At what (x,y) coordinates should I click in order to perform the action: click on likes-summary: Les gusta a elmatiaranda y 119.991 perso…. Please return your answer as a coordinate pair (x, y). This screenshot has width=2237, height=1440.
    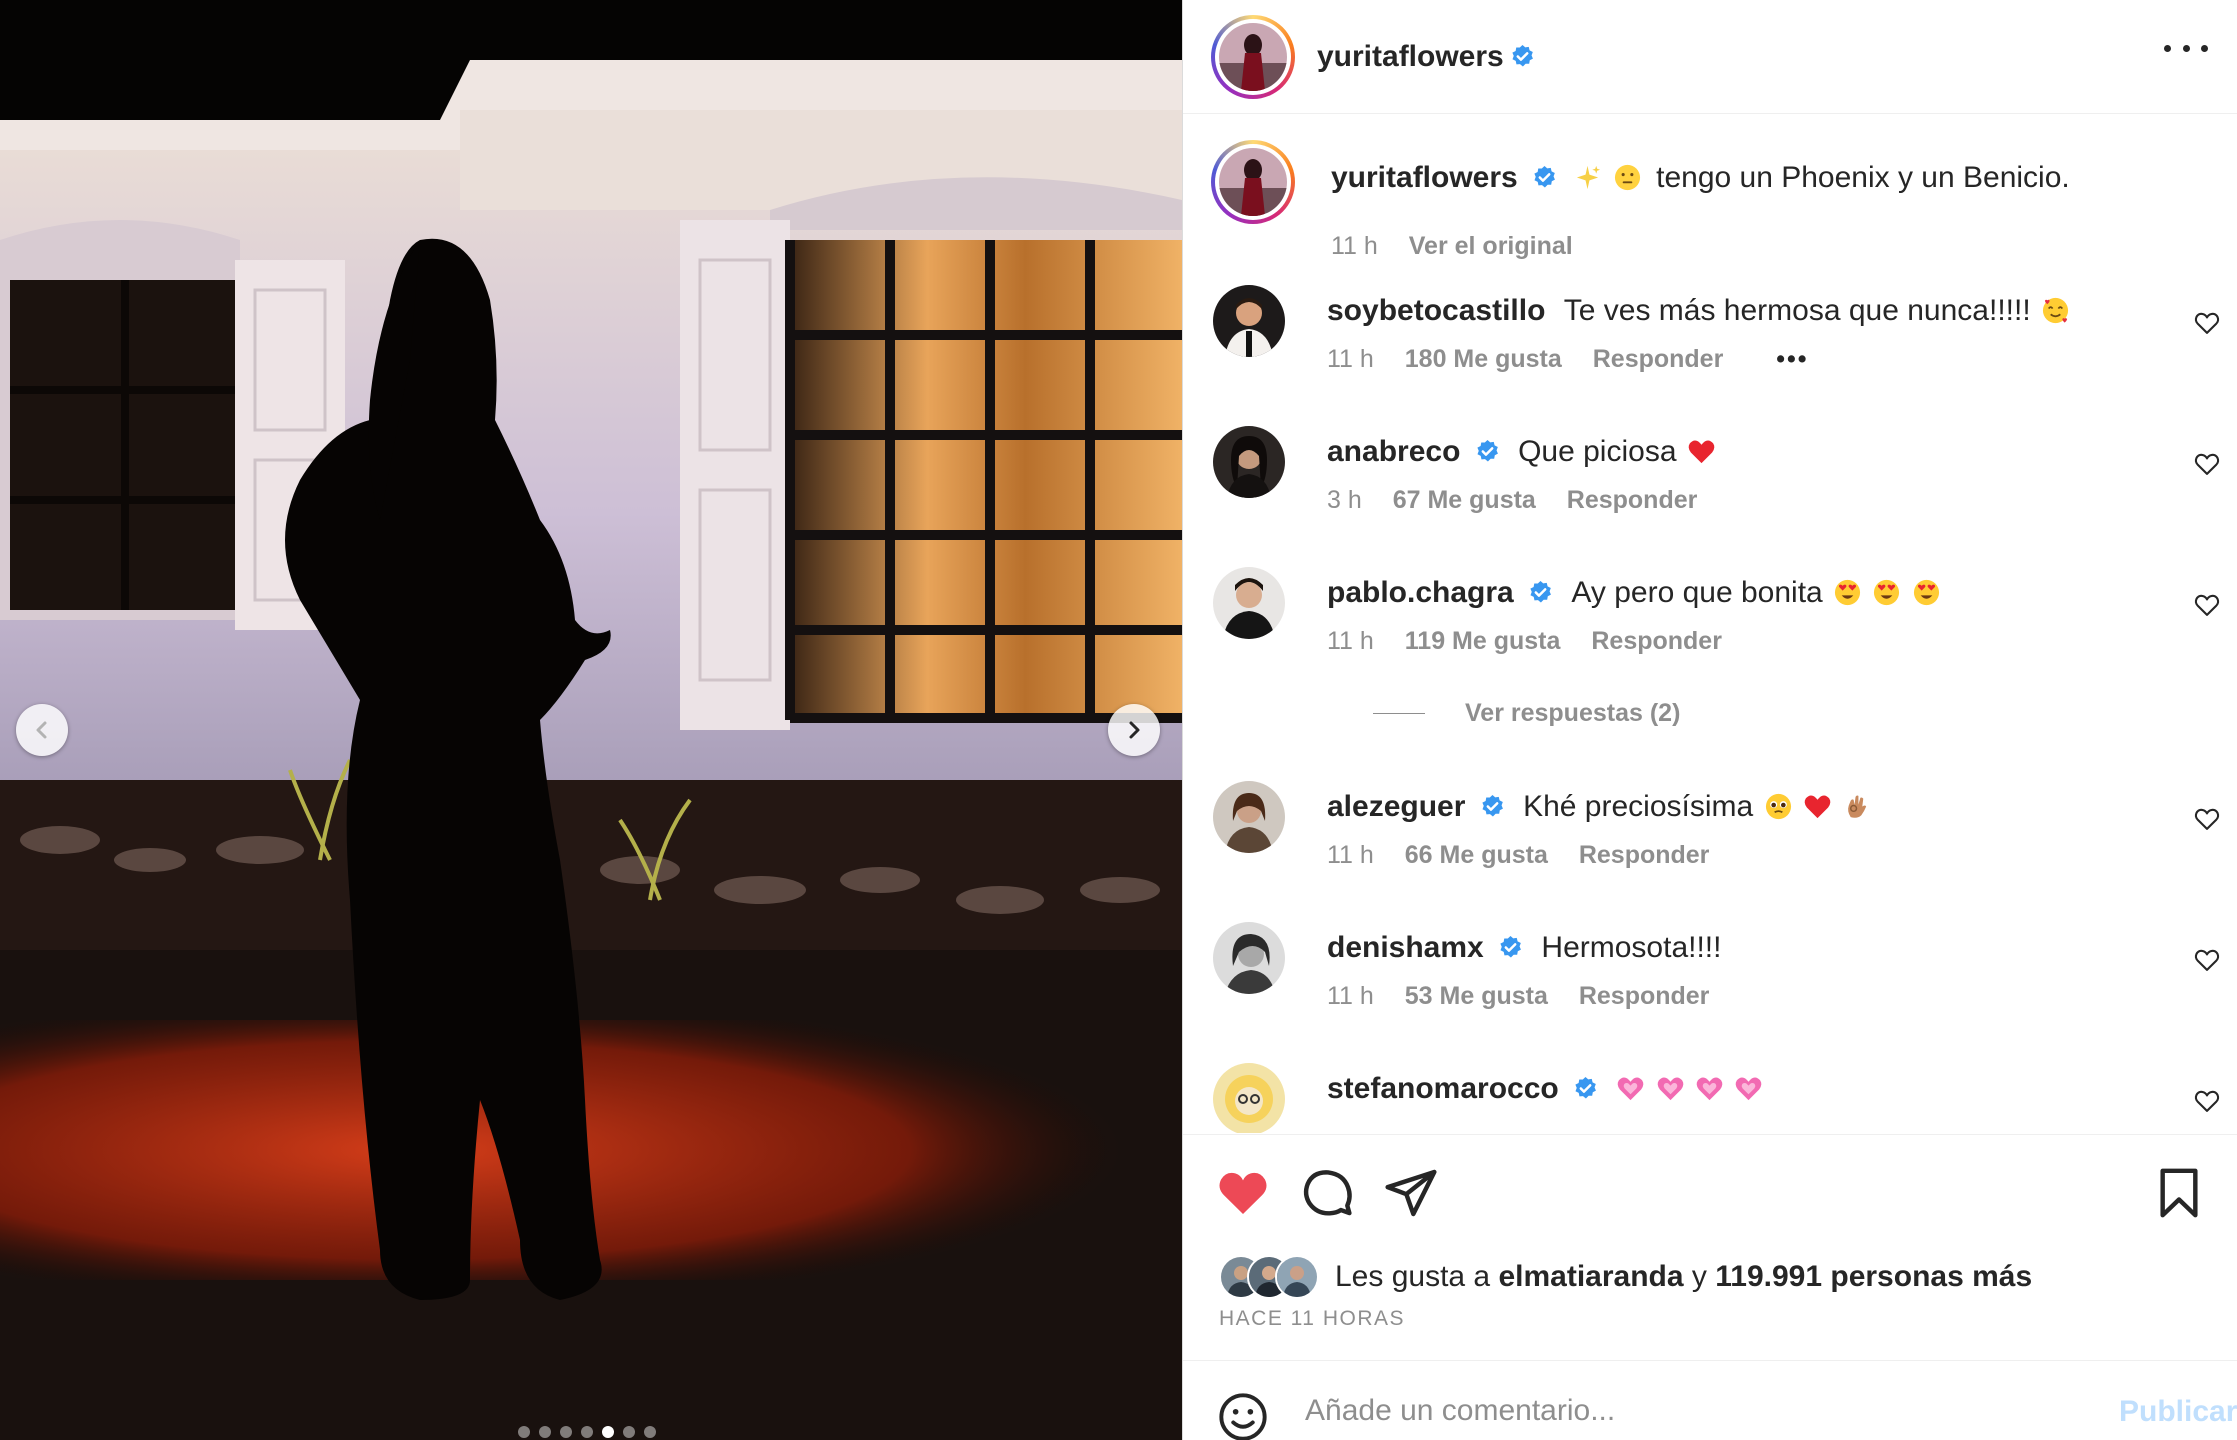
    Looking at the image, I should click on (1625, 1277).